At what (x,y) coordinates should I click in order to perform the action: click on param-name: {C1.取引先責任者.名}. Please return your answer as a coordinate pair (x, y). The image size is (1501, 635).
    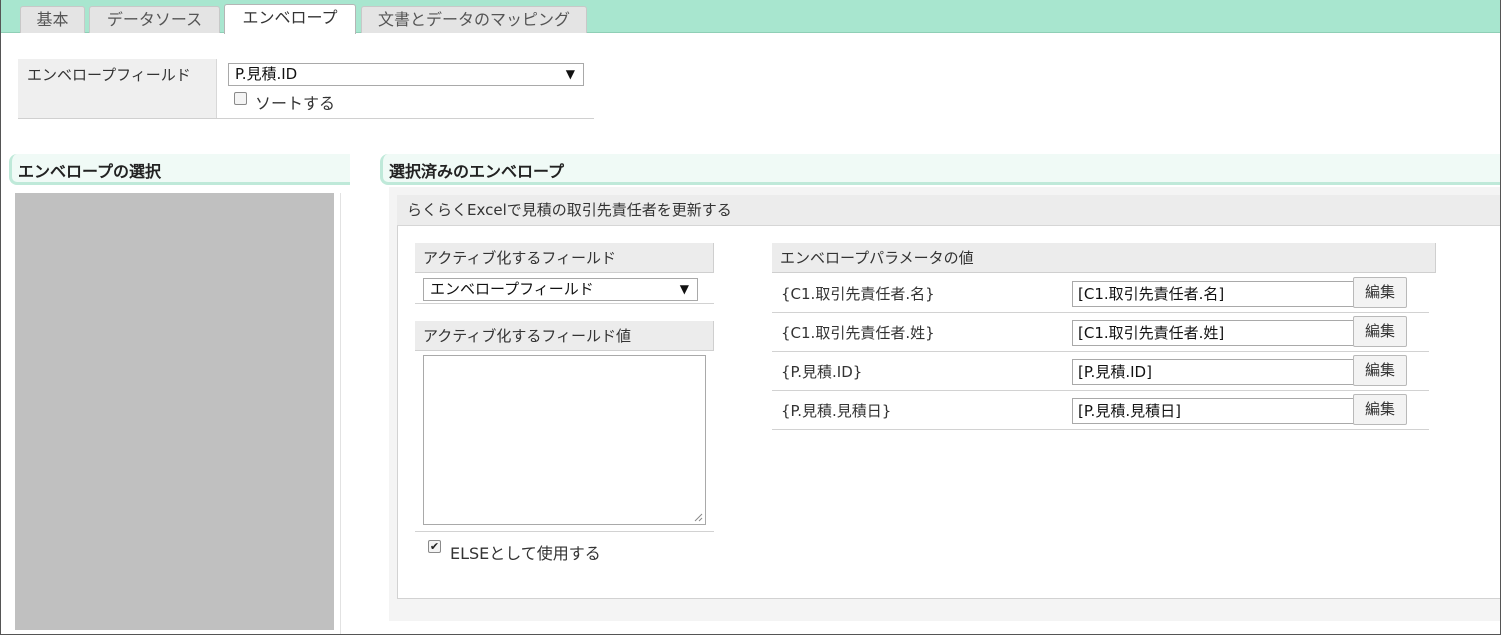
    Looking at the image, I should click on (858, 294).